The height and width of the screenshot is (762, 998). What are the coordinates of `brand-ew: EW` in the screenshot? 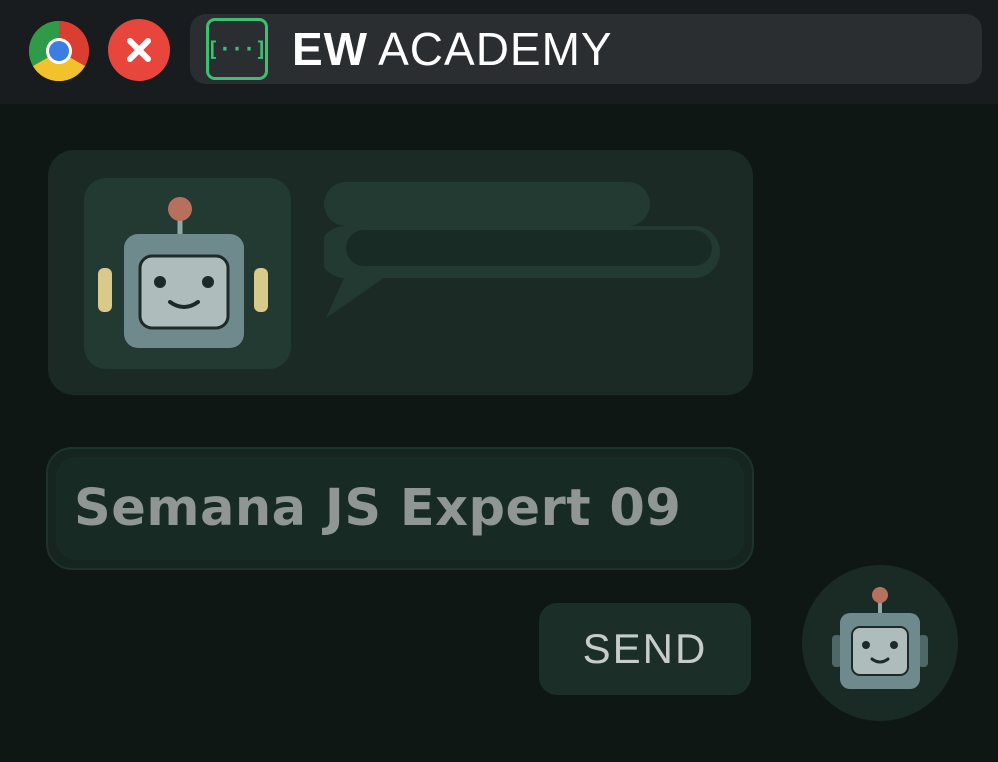 It's located at (330, 49).